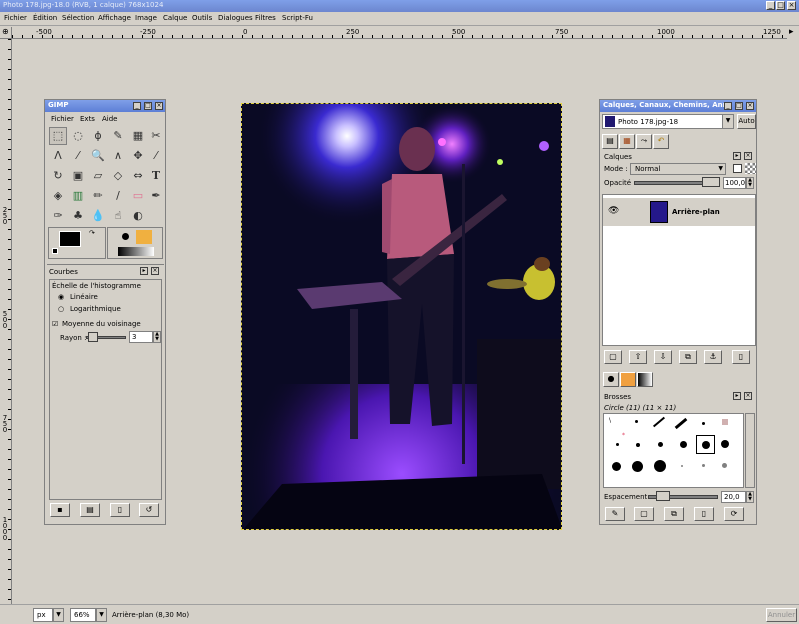 The width and height of the screenshot is (799, 624). Describe the element at coordinates (148, 106) in the screenshot. I see `toolbox-maximize-button: □` at that location.